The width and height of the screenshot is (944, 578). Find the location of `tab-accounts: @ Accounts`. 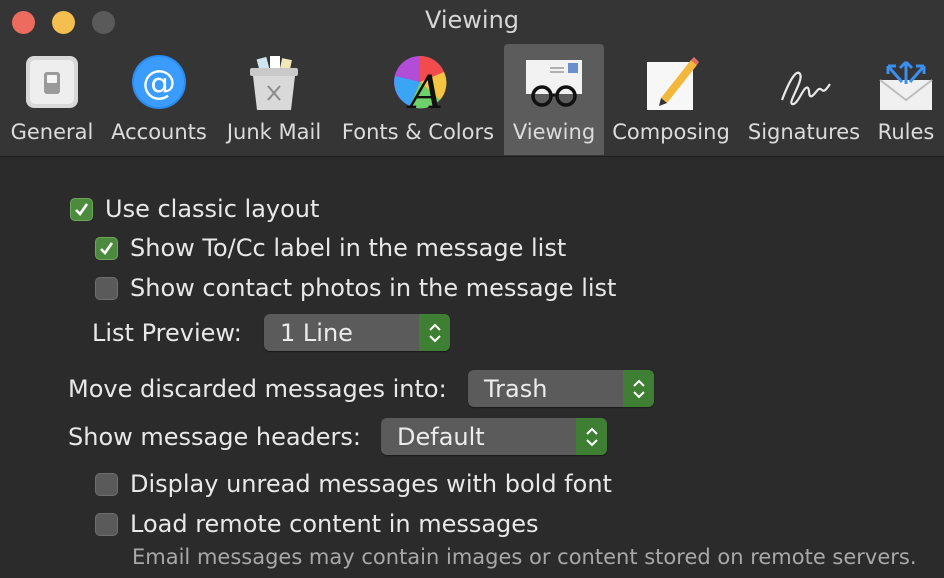

tab-accounts: @ Accounts is located at coordinates (159, 99).